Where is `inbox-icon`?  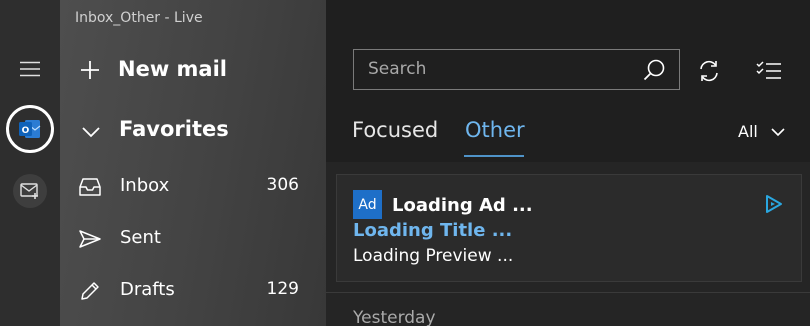 inbox-icon is located at coordinates (90, 187).